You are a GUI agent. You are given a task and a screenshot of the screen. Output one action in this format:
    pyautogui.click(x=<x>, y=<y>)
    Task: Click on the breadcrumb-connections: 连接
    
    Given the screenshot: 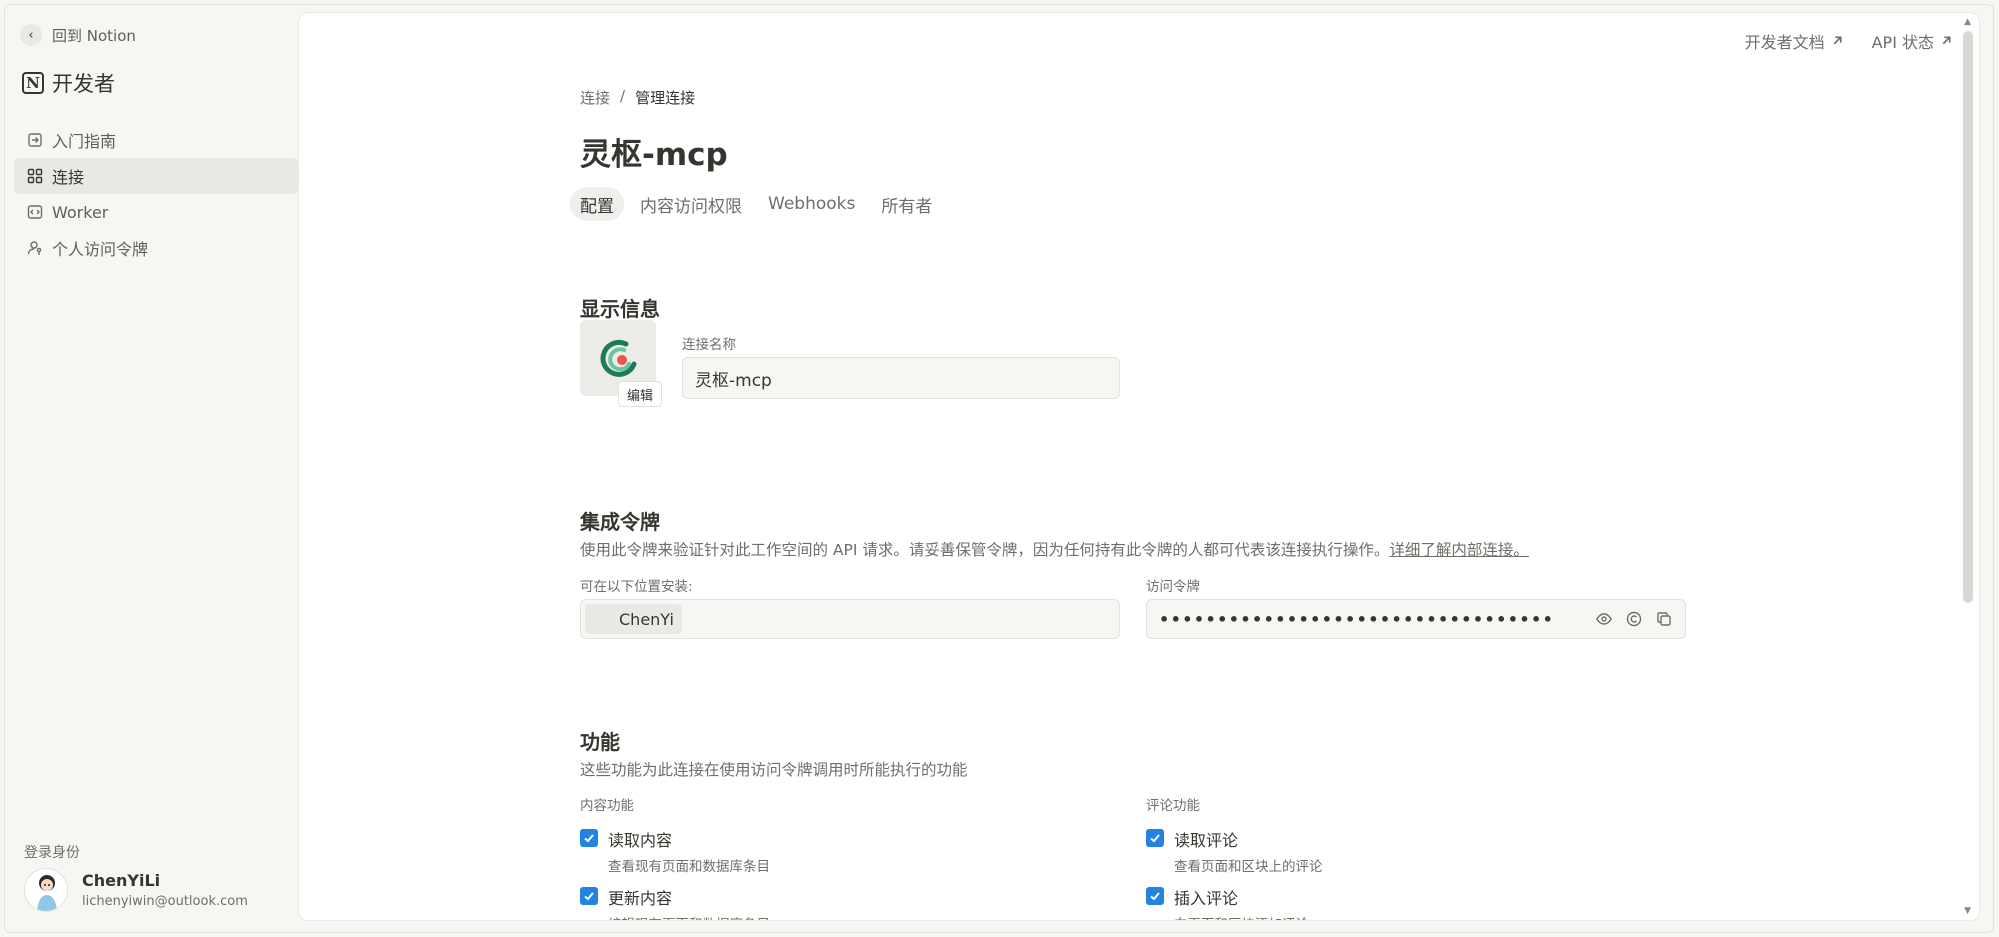 What is the action you would take?
    pyautogui.click(x=595, y=97)
    